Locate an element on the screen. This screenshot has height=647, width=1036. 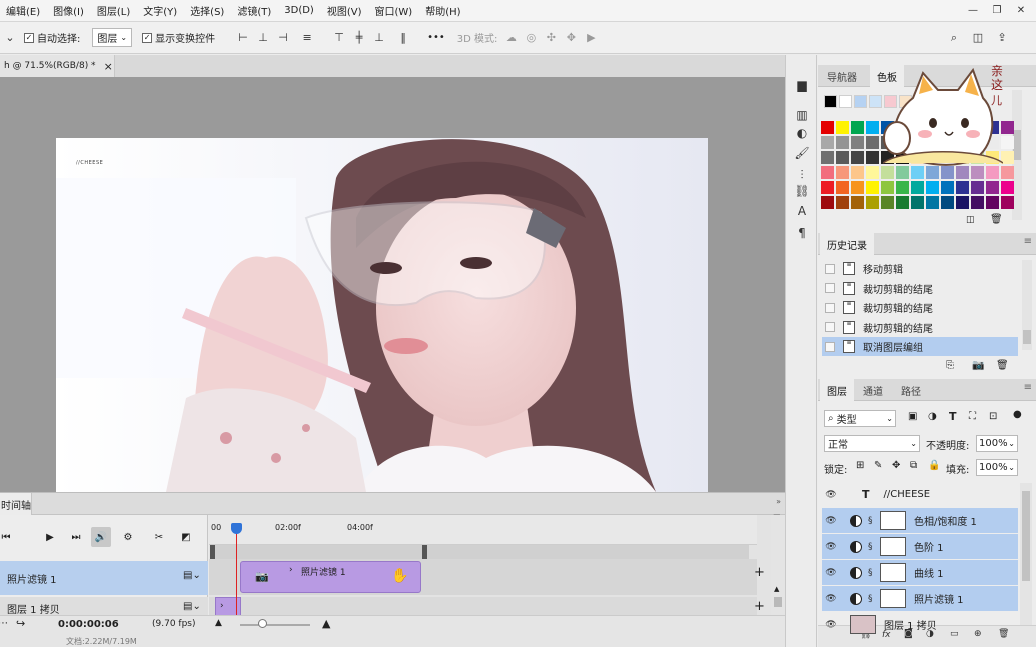
layers-scrollbar is located at coordinates (1026, 558).